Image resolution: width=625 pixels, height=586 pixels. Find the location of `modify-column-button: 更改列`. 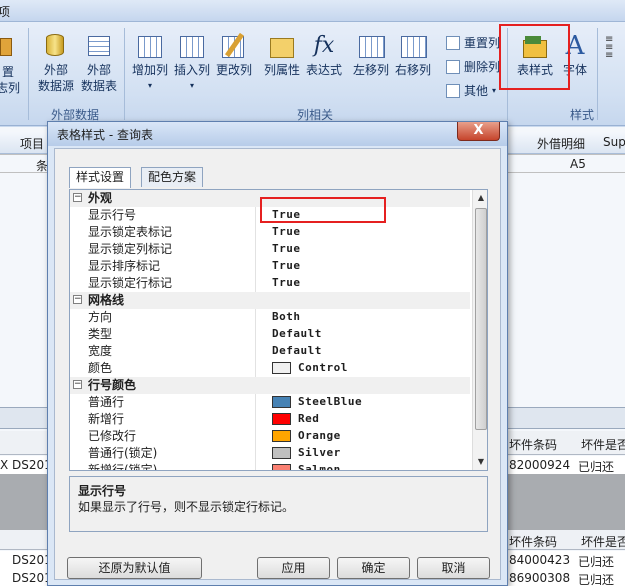

modify-column-button: 更改列 is located at coordinates (234, 55).